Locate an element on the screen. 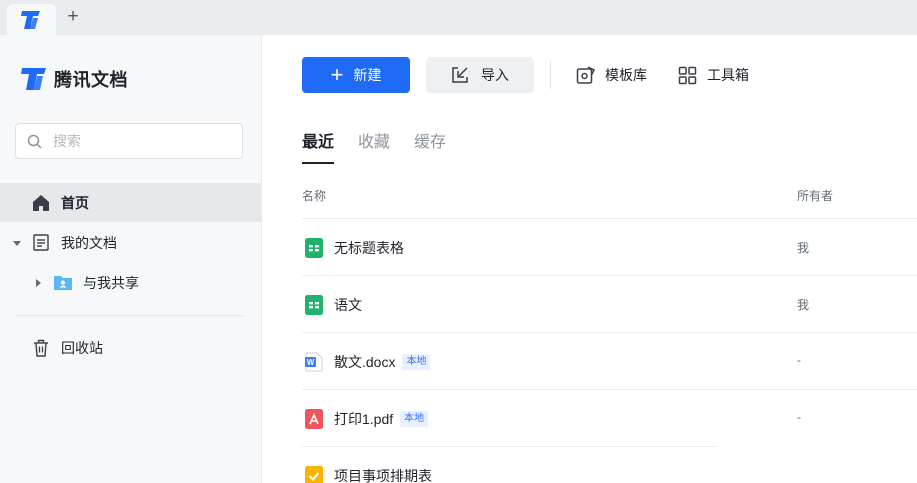 The image size is (917, 483). file-name: 项目事项排期表 is located at coordinates (383, 475).